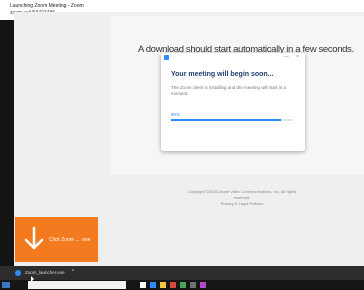 Image resolution: width=364 pixels, height=290 pixels. What do you see at coordinates (242, 204) in the screenshot?
I see `privacy-link: Privacy & Legal Policies` at bounding box center [242, 204].